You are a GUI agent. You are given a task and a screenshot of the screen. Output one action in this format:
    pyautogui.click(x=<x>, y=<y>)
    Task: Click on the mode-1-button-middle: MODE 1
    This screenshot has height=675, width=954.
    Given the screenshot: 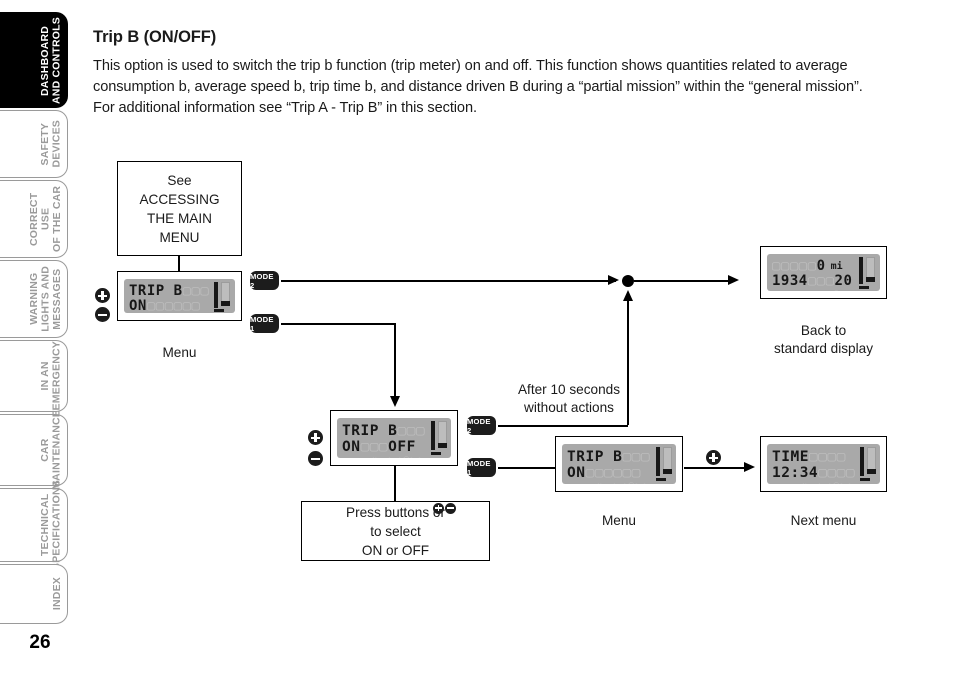 What is the action you would take?
    pyautogui.click(x=481, y=467)
    